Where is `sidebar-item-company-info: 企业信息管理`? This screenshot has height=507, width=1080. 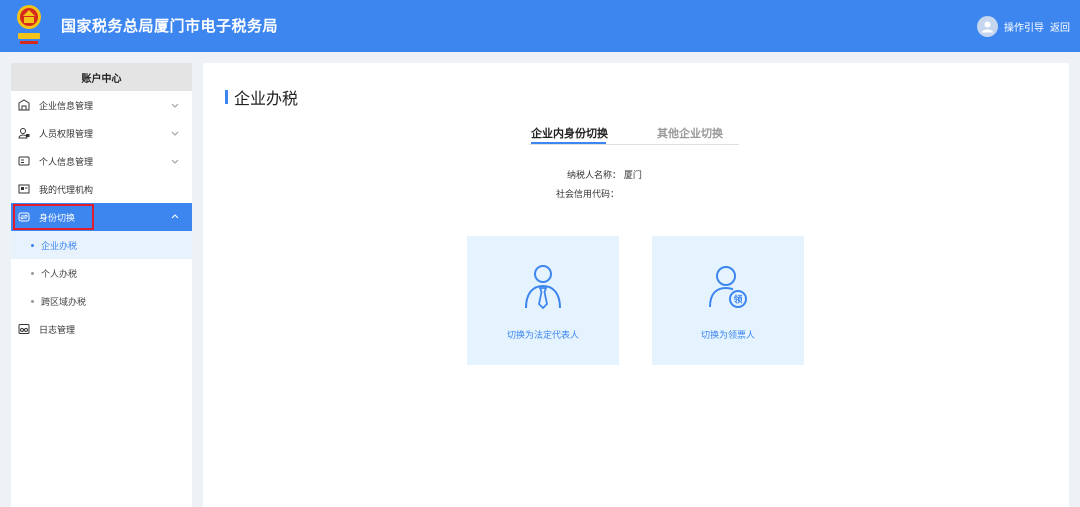
sidebar-item-company-info: 企业信息管理 is located at coordinates (101, 105).